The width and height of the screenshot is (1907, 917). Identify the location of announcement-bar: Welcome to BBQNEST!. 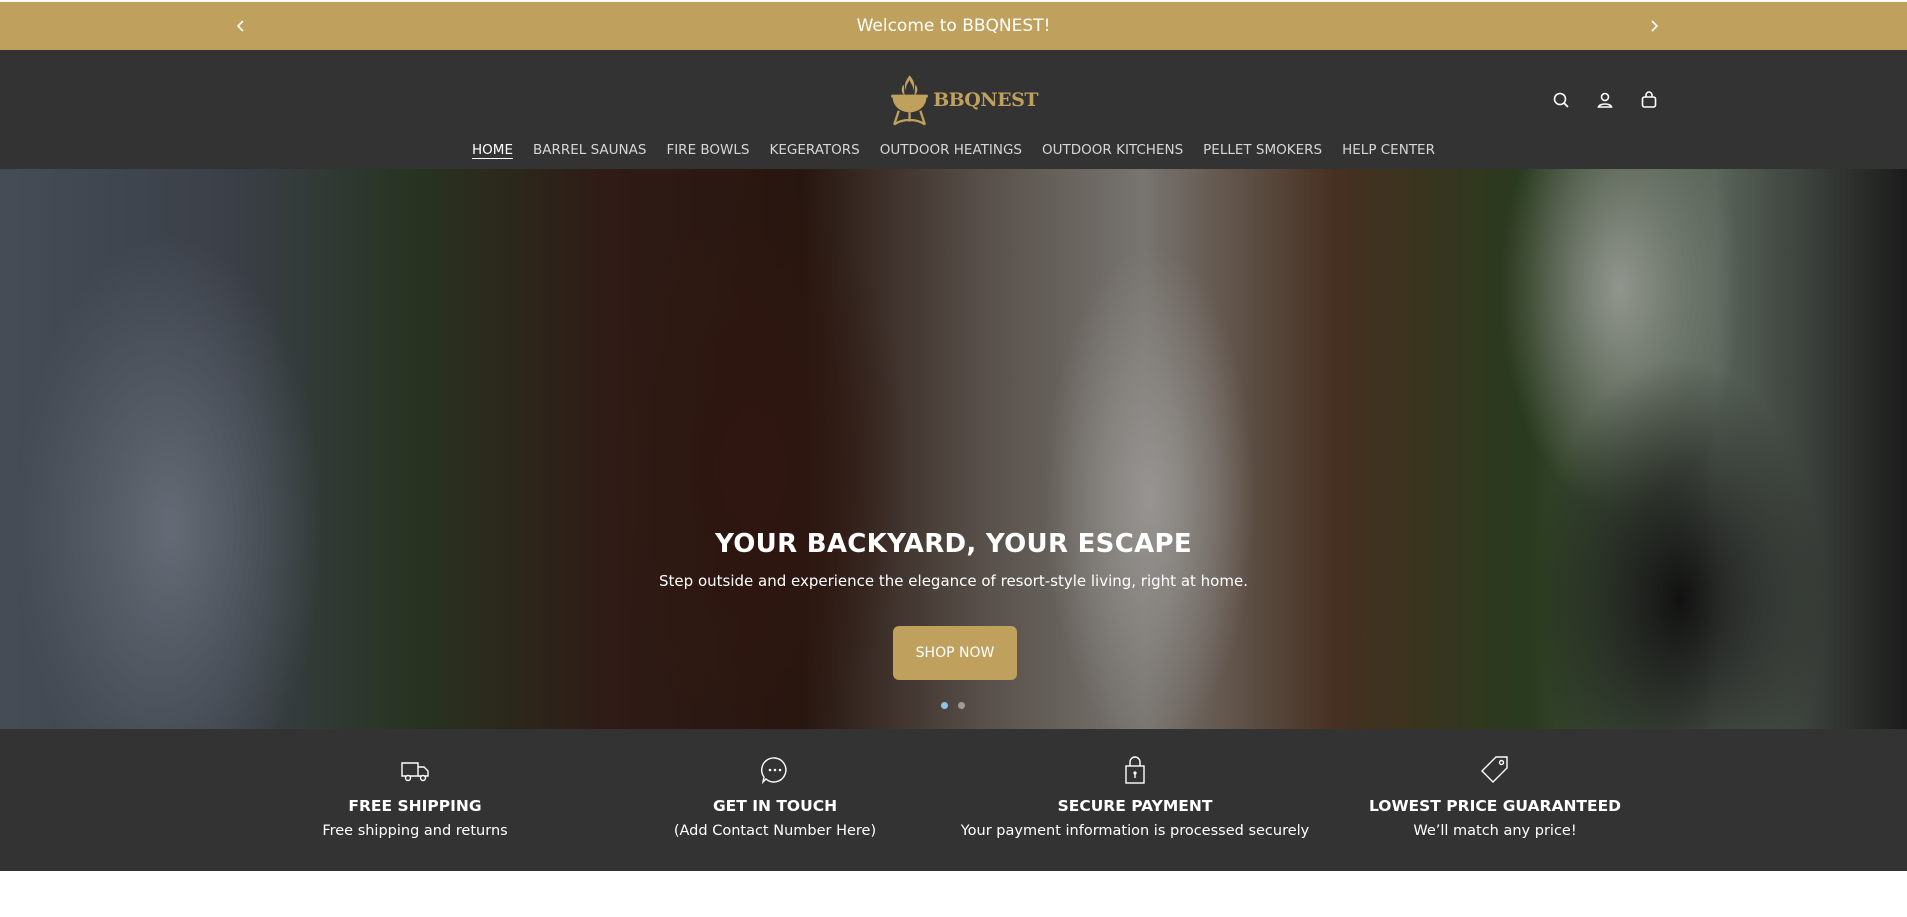
(953, 26).